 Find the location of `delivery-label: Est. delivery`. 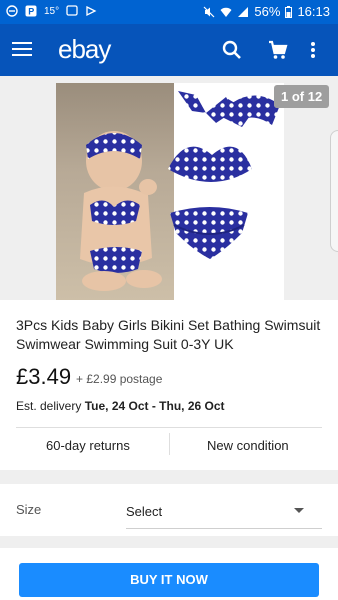

delivery-label: Est. delivery is located at coordinates (49, 406).